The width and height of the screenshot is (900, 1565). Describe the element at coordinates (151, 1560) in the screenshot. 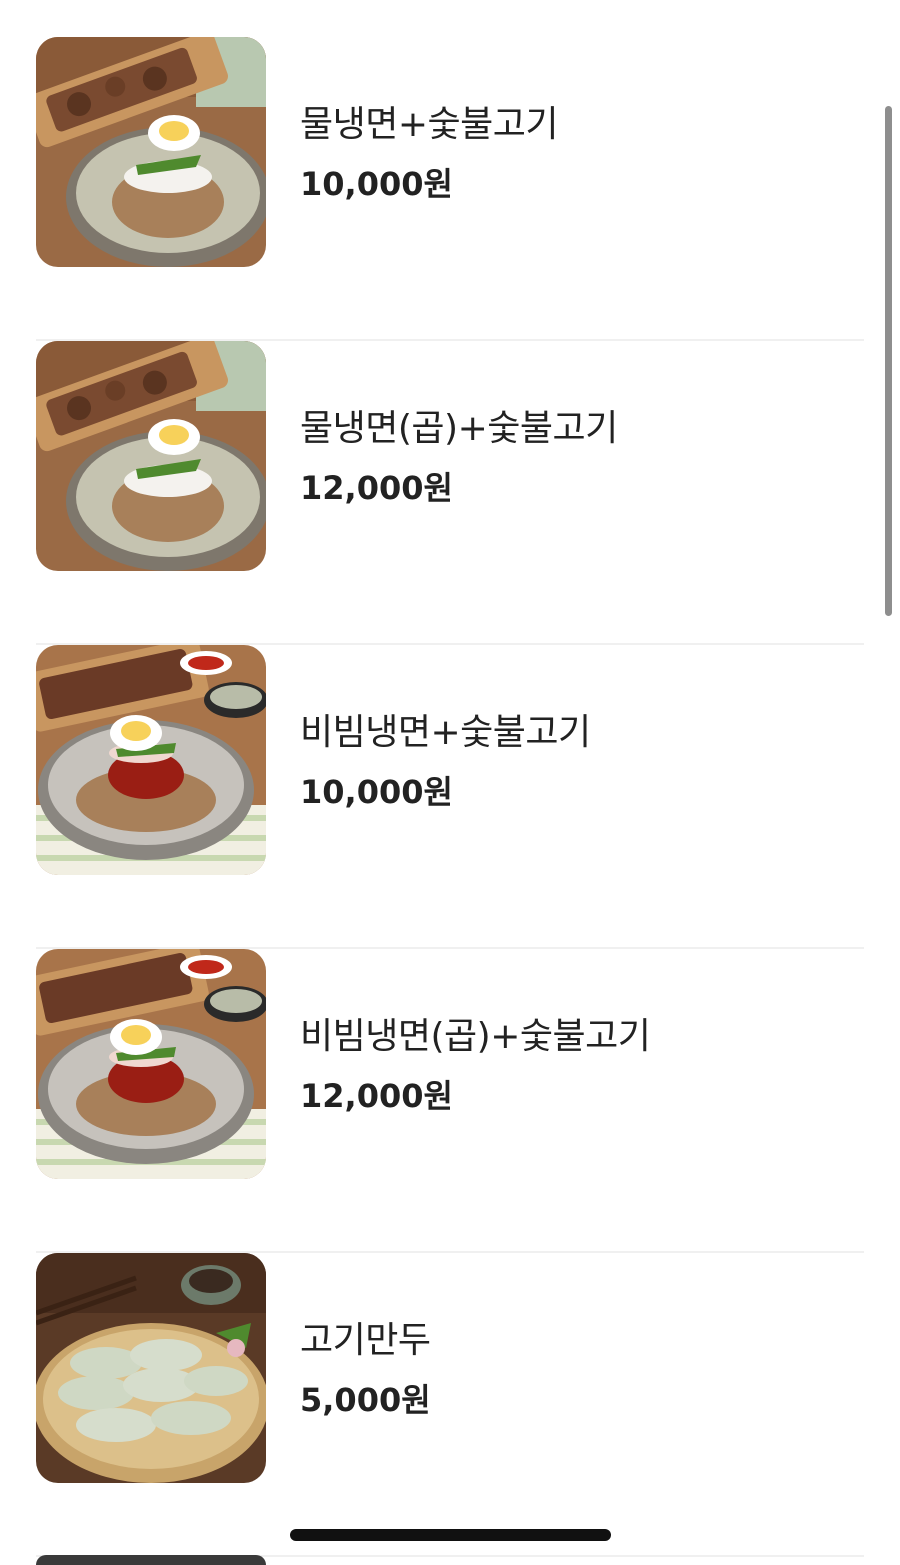

I see `next-item-photo-peek` at that location.